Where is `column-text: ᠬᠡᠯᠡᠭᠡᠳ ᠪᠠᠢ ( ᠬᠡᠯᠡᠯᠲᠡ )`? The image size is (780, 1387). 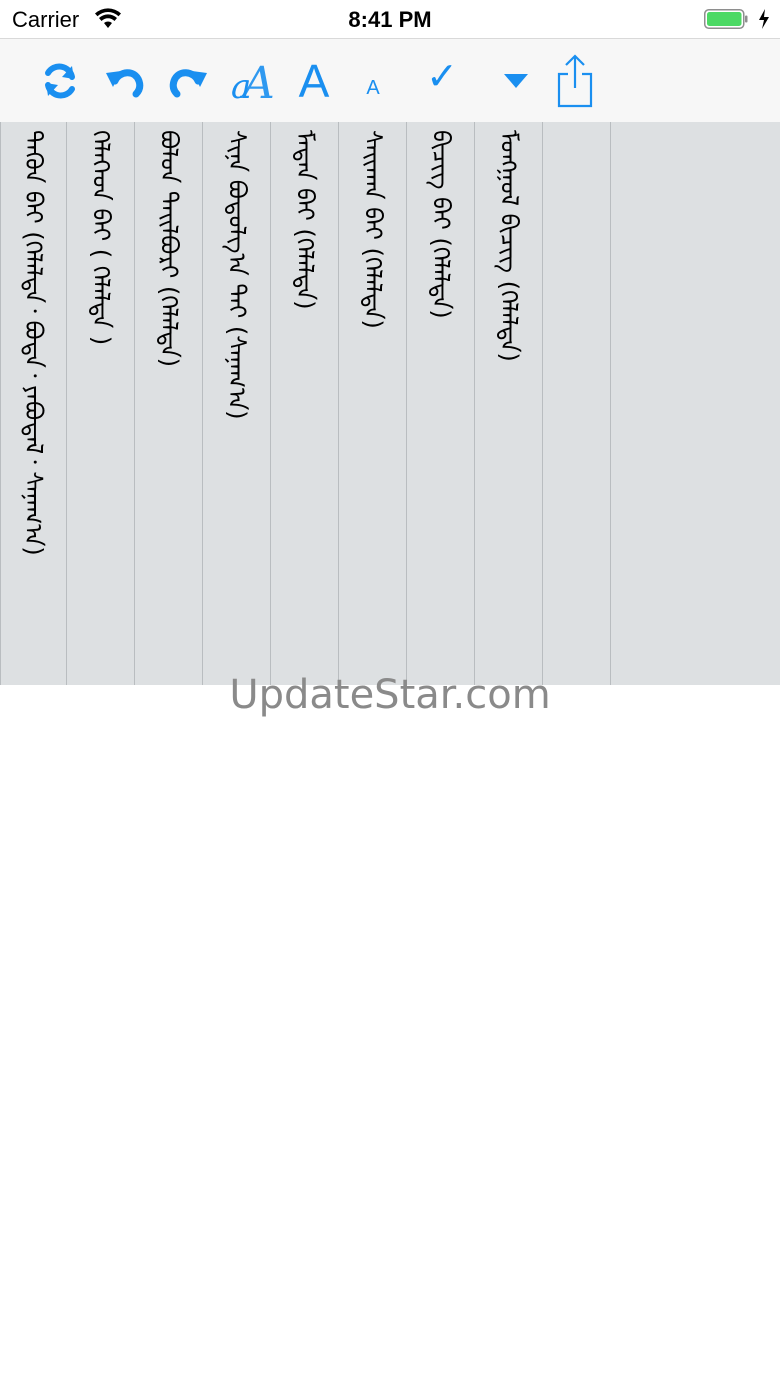 column-text: ᠬᠡᠯᠡᠭᠡᠳ ᠪᠠᠢ ( ᠬᠡᠯᠡᠯᠲᠡ ) is located at coordinates (101, 238).